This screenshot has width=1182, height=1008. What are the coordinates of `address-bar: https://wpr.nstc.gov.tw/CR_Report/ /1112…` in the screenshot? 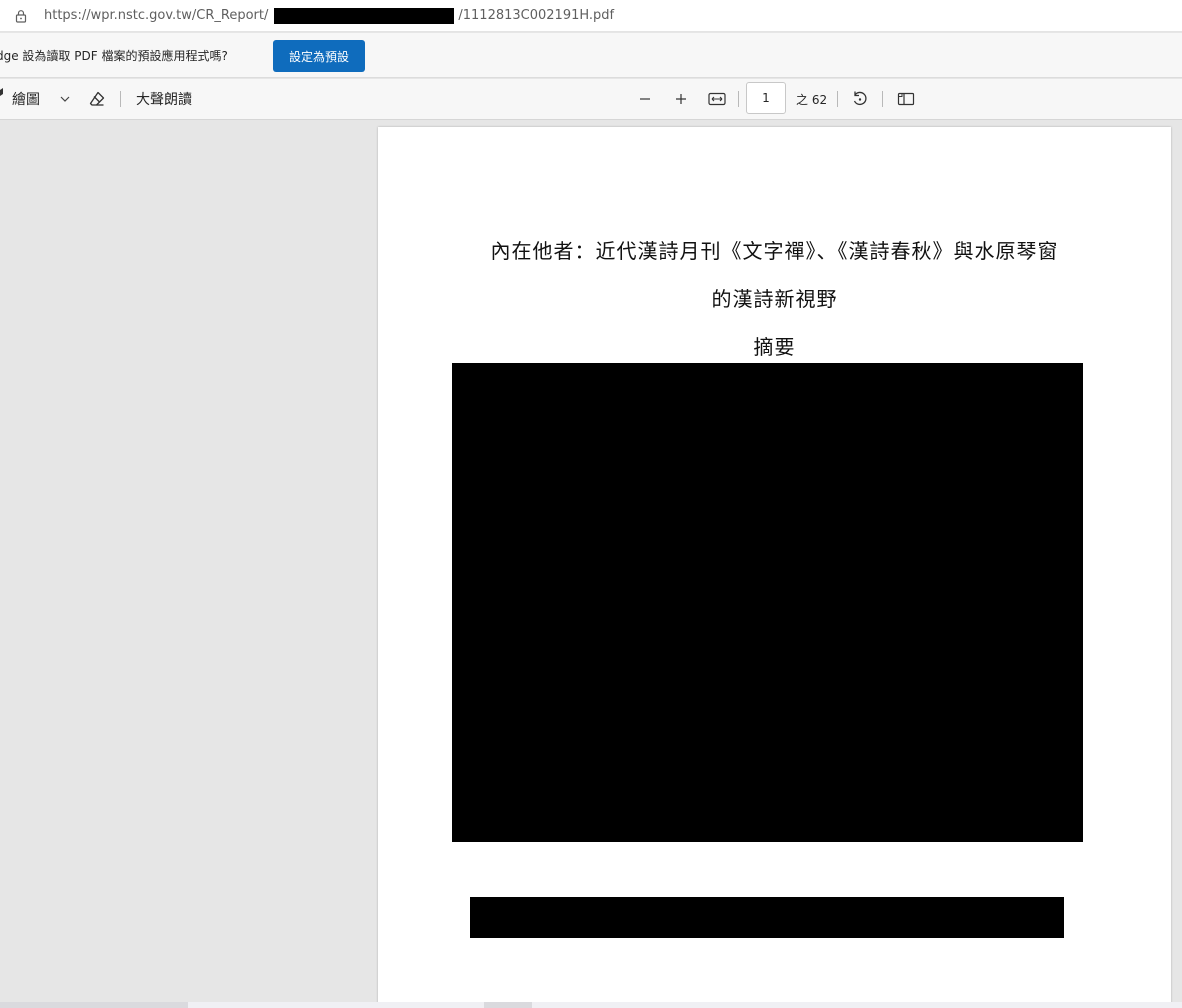 It's located at (591, 16).